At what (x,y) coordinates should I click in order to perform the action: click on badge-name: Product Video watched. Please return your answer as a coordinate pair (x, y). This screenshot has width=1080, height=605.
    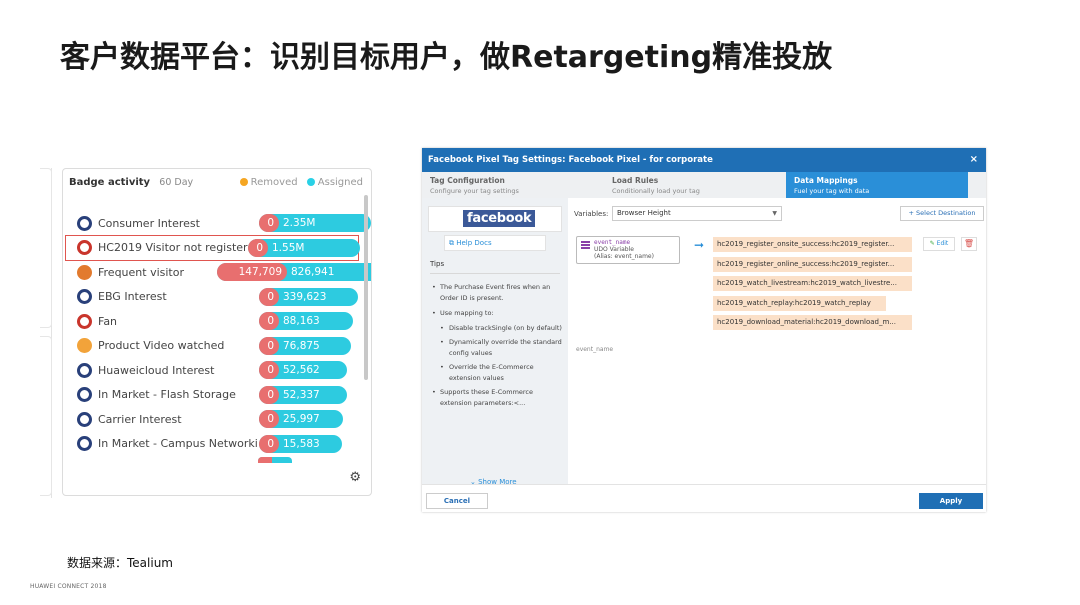
    Looking at the image, I should click on (161, 346).